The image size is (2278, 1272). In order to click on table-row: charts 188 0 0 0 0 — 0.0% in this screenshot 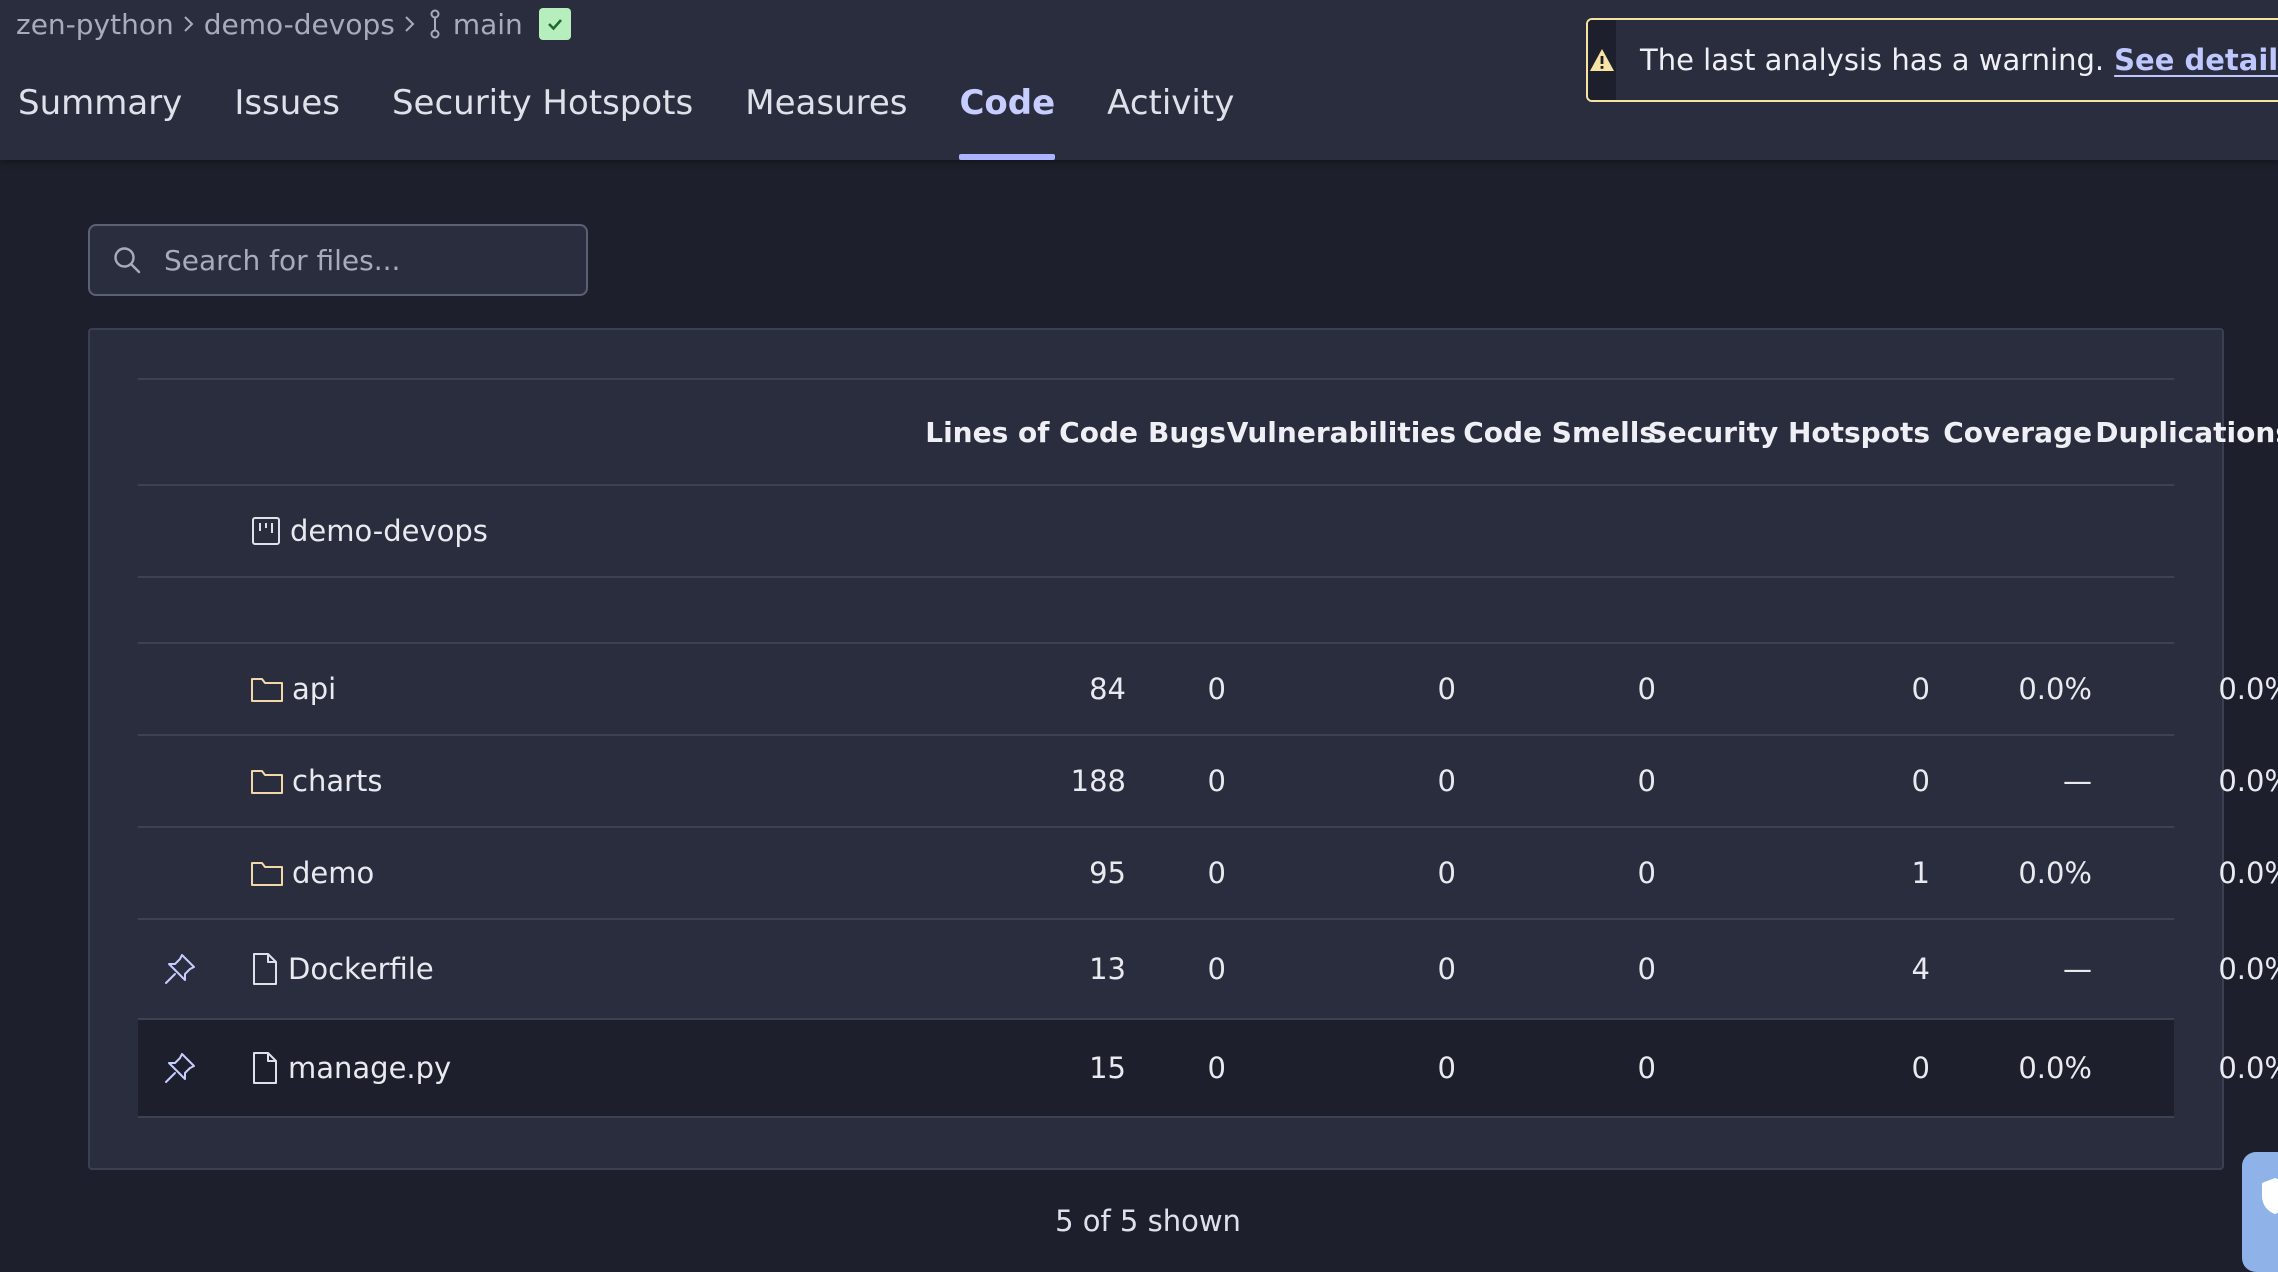, I will do `click(1208, 780)`.